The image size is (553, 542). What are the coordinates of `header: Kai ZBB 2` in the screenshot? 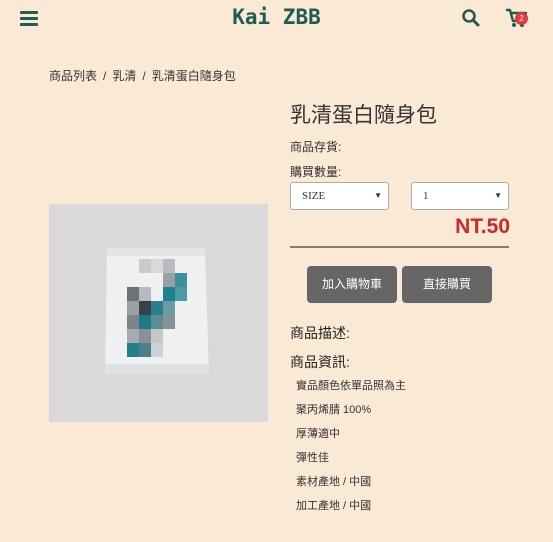 It's located at (276, 18).